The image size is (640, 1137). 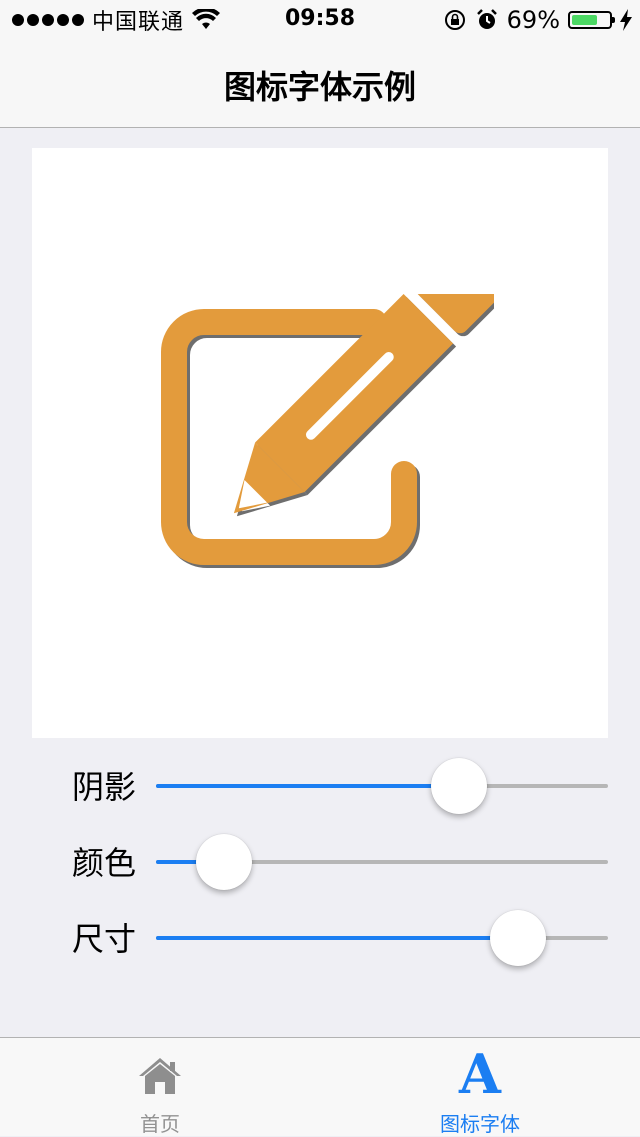 What do you see at coordinates (160, 1124) in the screenshot?
I see `tab-label-home: 首页` at bounding box center [160, 1124].